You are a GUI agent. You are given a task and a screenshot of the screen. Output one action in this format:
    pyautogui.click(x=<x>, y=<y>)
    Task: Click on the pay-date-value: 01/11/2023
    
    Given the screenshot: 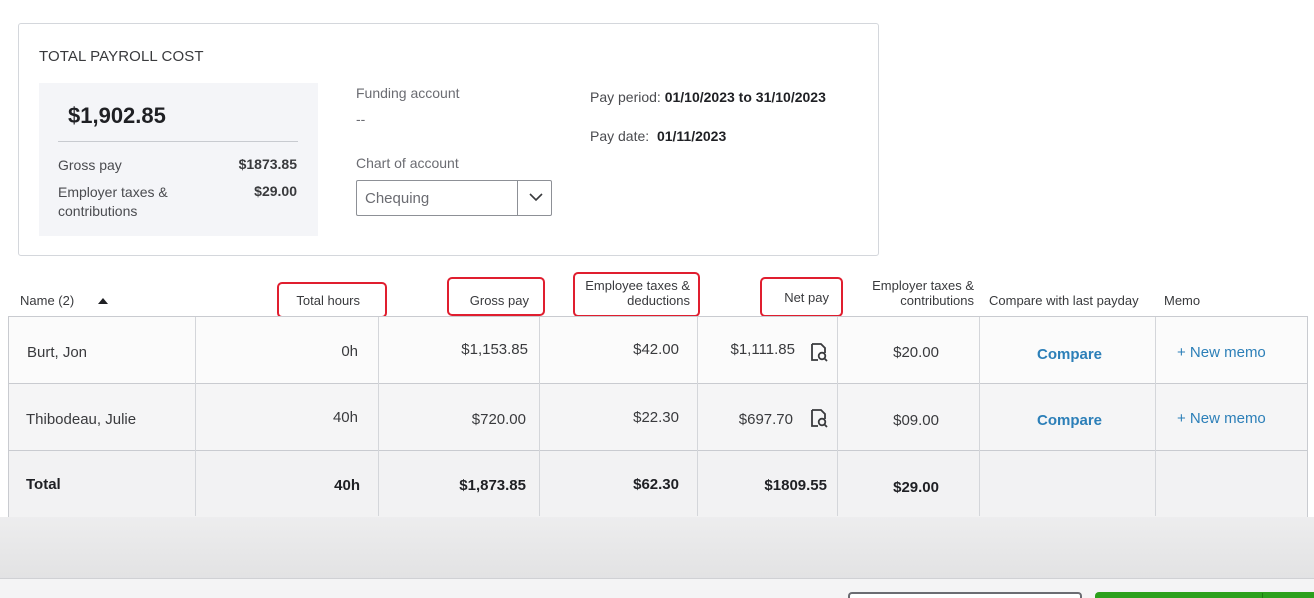 What is the action you would take?
    pyautogui.click(x=691, y=136)
    